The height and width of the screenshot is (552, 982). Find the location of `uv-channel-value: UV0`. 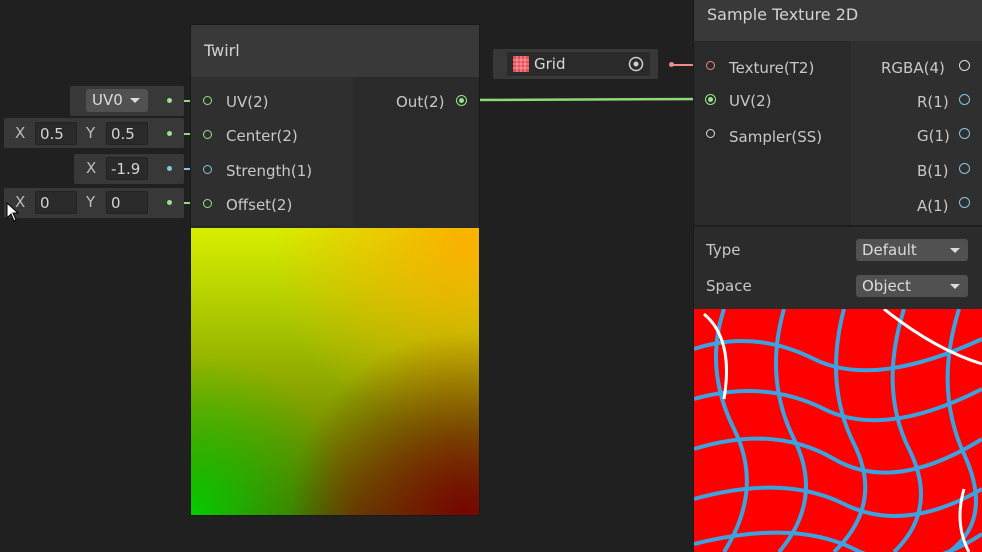

uv-channel-value: UV0 is located at coordinates (107, 100).